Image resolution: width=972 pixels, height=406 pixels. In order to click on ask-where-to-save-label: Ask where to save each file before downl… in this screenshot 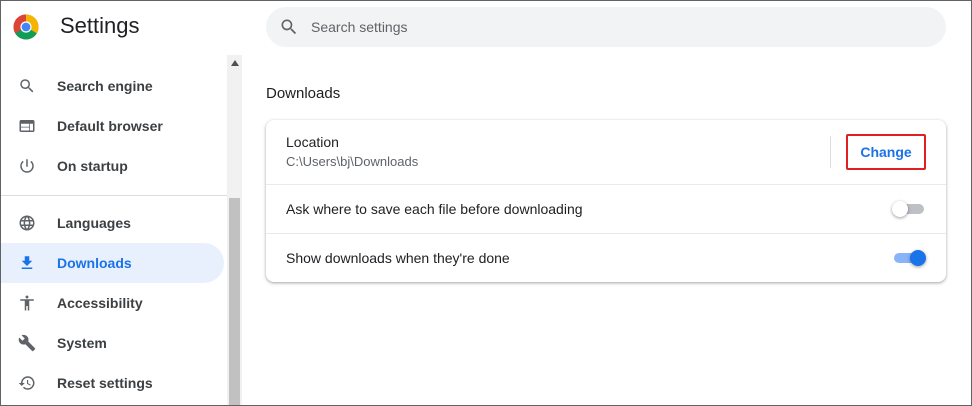, I will do `click(434, 209)`.